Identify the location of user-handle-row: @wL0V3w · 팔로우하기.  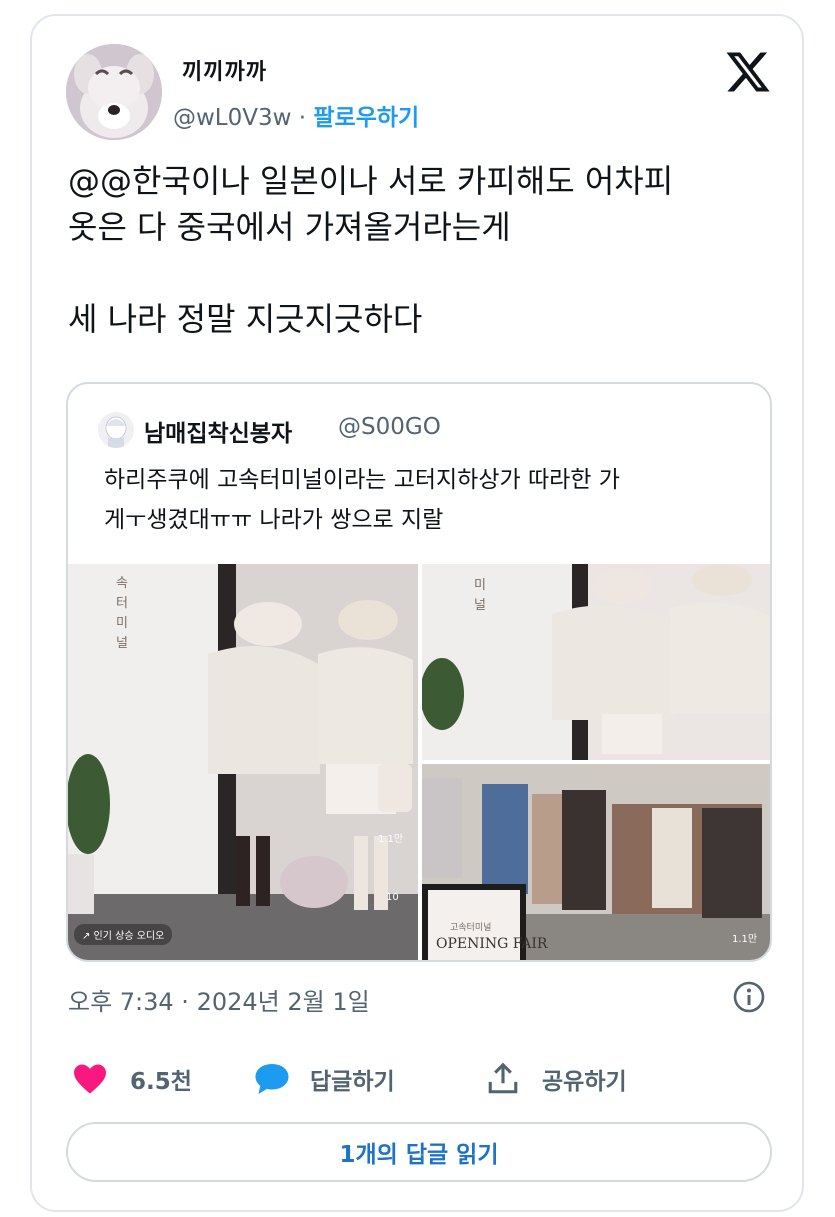
(296, 115).